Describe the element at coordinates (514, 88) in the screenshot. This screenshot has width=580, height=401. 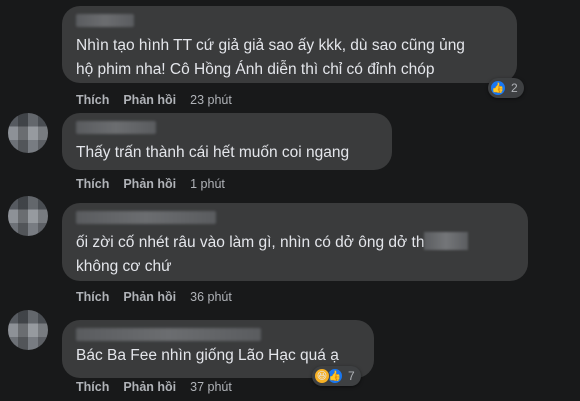
I see `reaction-count: 2` at that location.